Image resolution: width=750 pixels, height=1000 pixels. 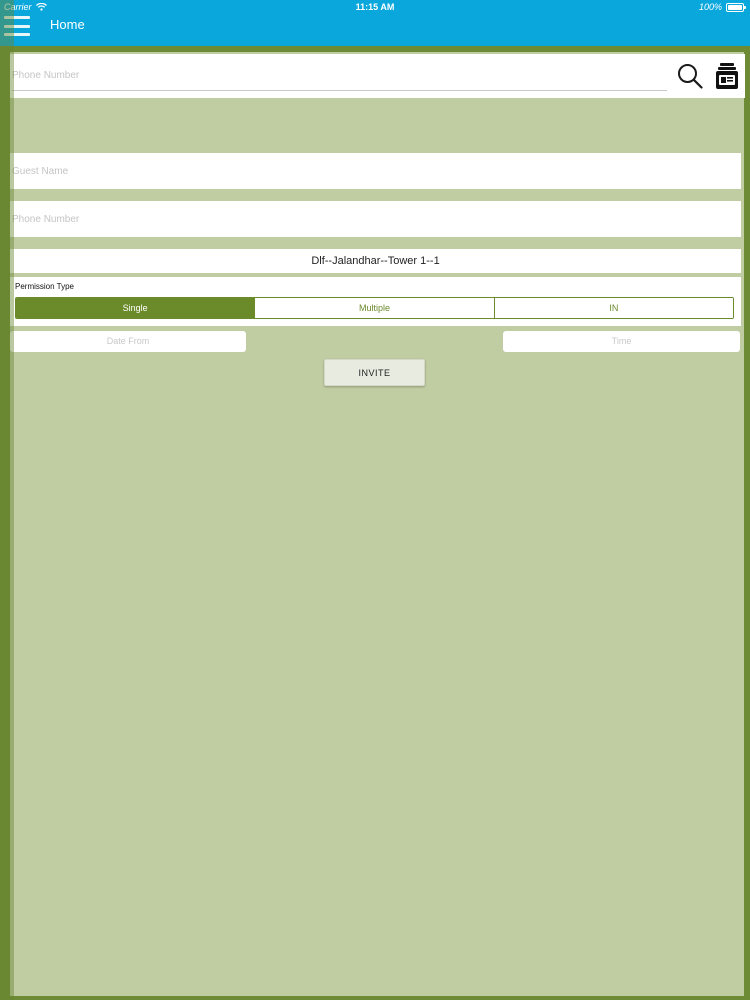 I want to click on permission-option-in: IN, so click(x=613, y=308).